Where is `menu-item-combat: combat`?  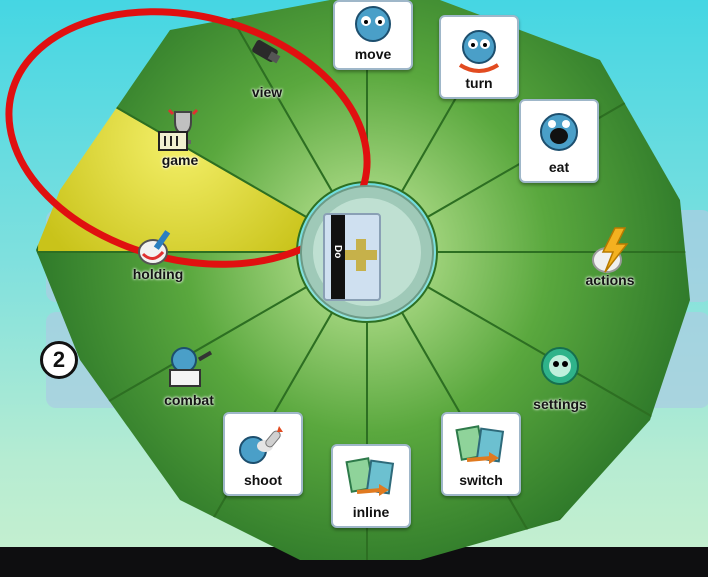
menu-item-combat: combat is located at coordinates (189, 376).